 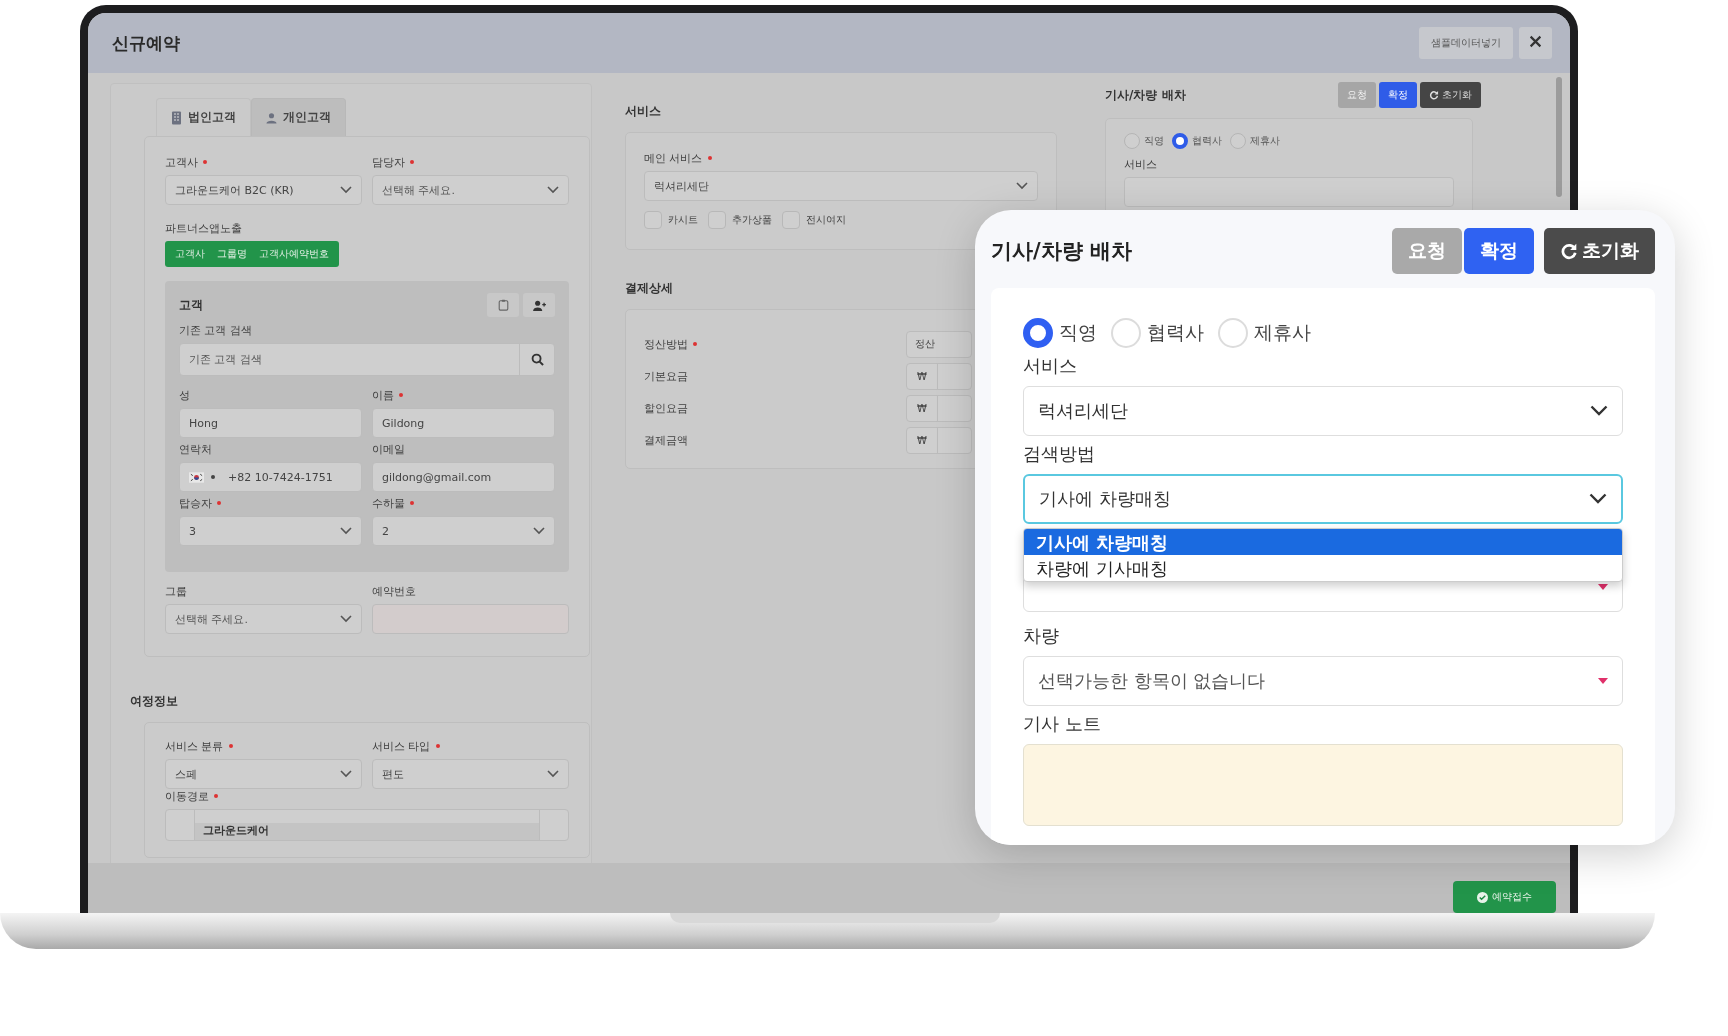 I want to click on close-button, so click(x=1535, y=43).